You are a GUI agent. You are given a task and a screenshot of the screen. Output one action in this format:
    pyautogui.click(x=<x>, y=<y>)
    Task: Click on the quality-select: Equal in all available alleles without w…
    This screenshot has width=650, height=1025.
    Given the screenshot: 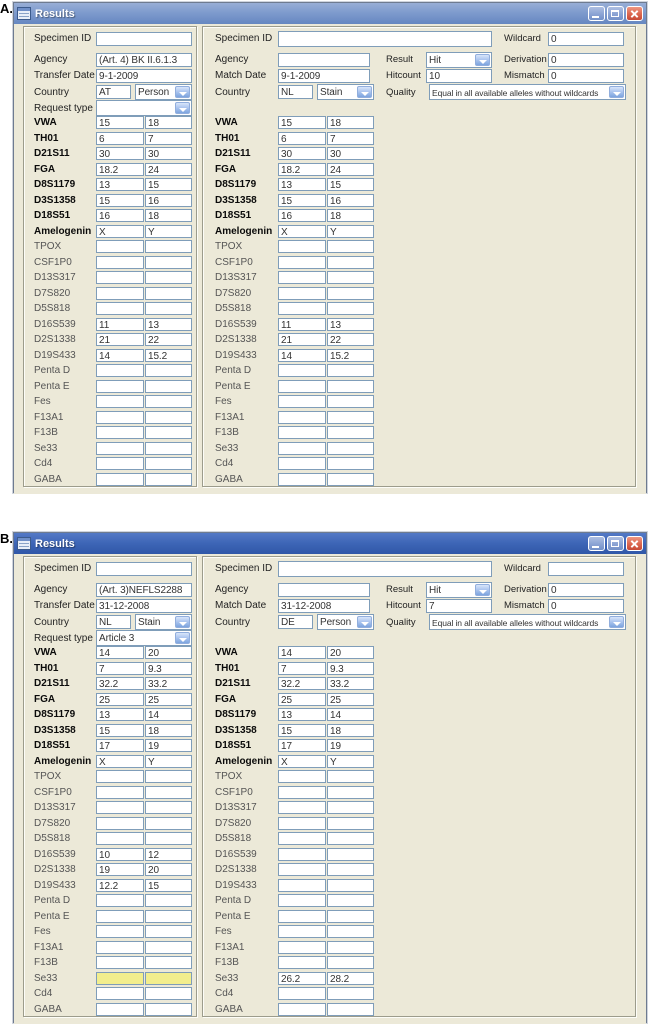 What is the action you would take?
    pyautogui.click(x=527, y=92)
    